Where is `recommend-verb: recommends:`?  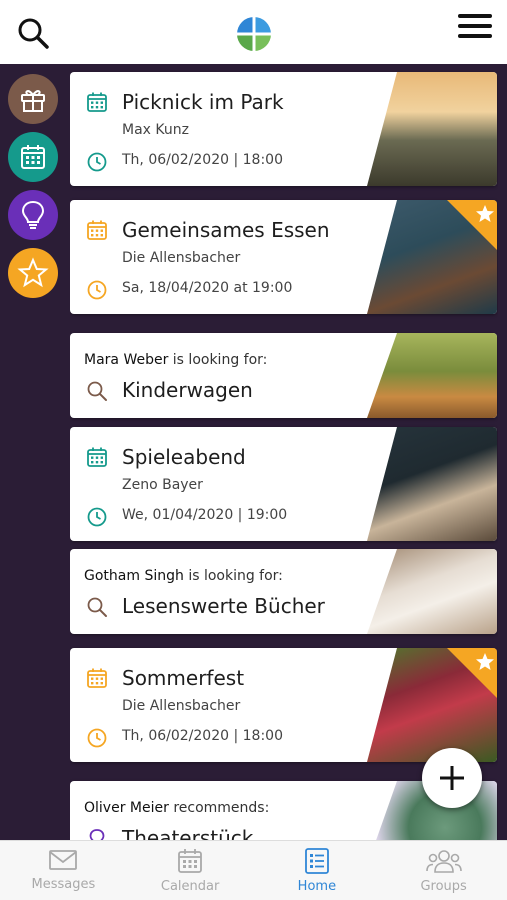
recommend-verb: recommends: is located at coordinates (221, 808).